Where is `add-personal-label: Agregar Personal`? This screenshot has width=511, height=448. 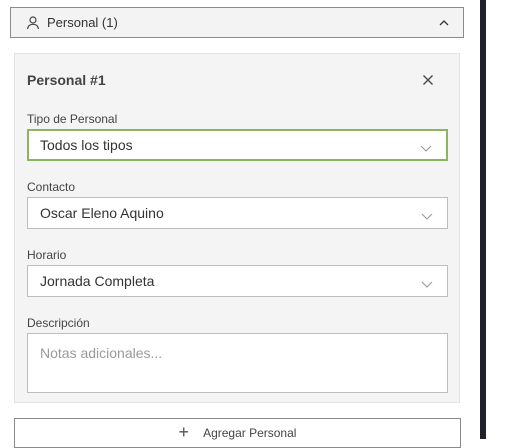 add-personal-label: Agregar Personal is located at coordinates (250, 433).